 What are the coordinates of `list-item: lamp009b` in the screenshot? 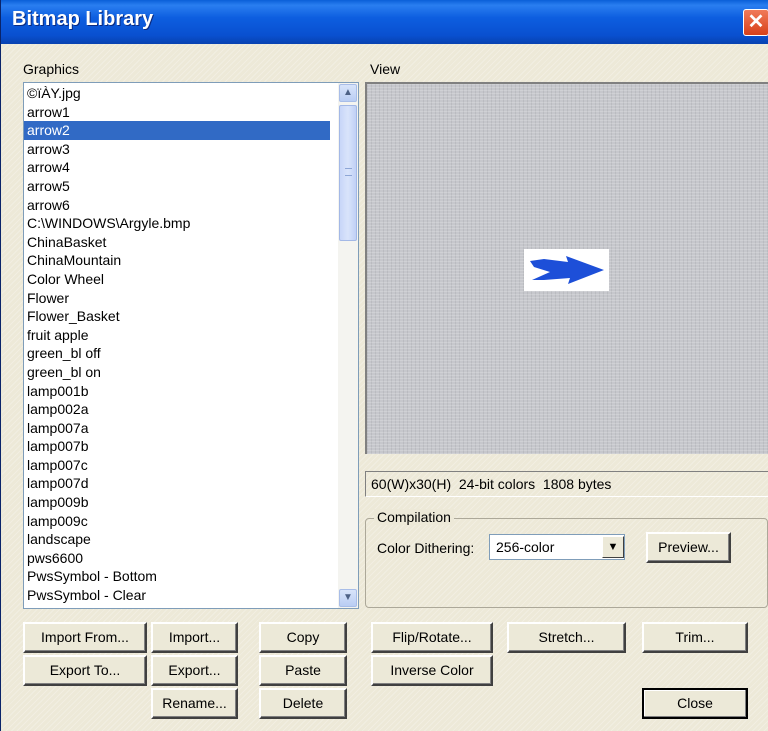 It's located at (177, 502).